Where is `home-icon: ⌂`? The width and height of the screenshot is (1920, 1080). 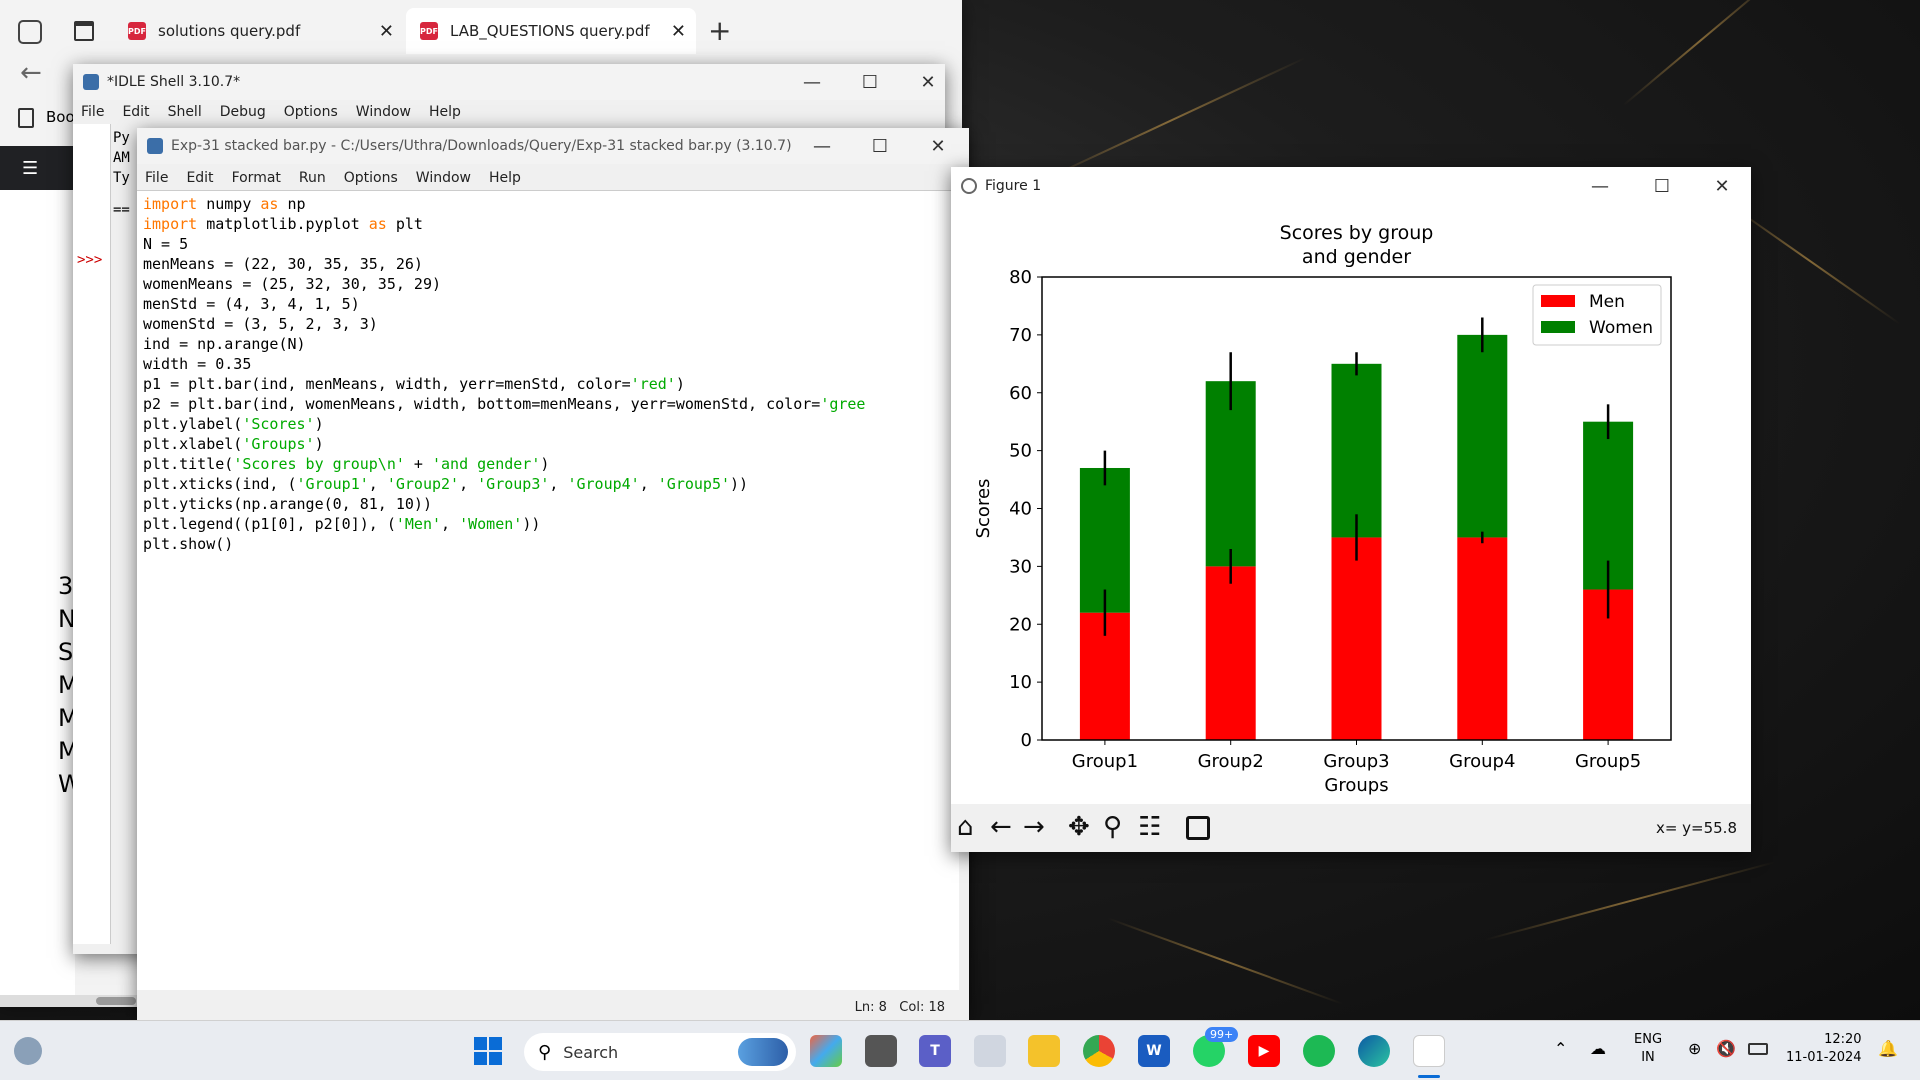 home-icon: ⌂ is located at coordinates (965, 827).